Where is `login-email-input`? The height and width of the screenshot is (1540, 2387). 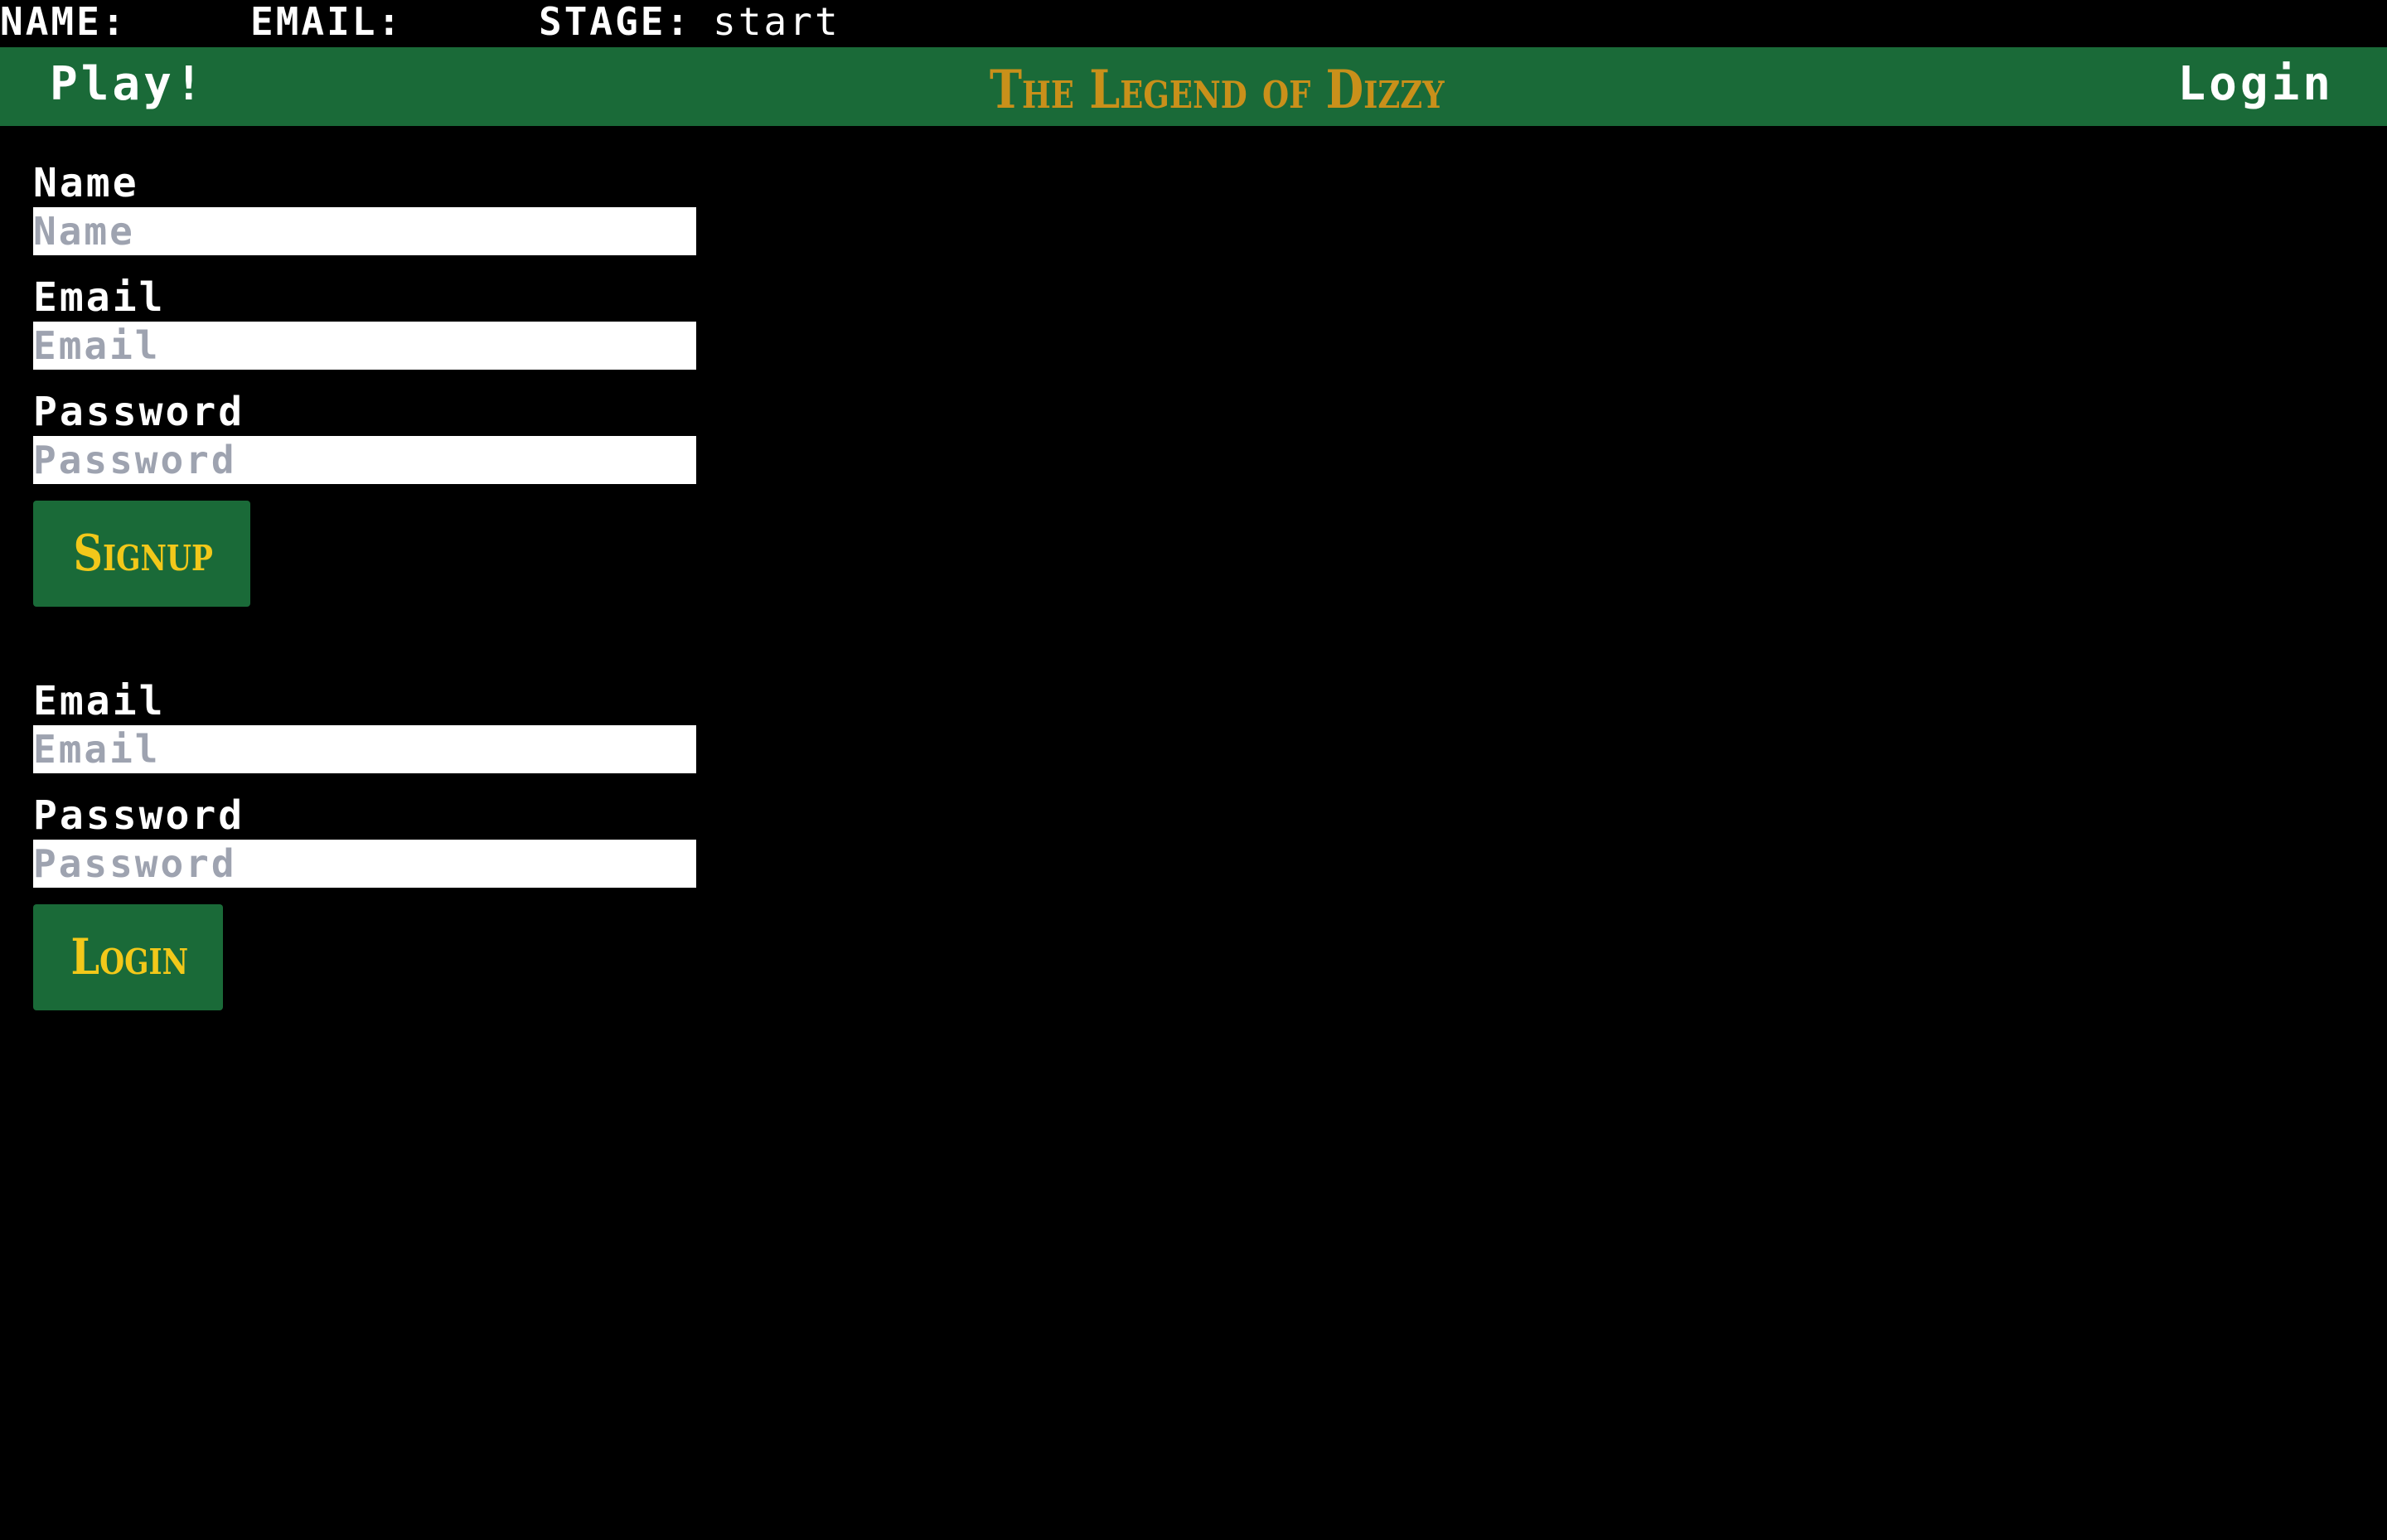 login-email-input is located at coordinates (364, 749).